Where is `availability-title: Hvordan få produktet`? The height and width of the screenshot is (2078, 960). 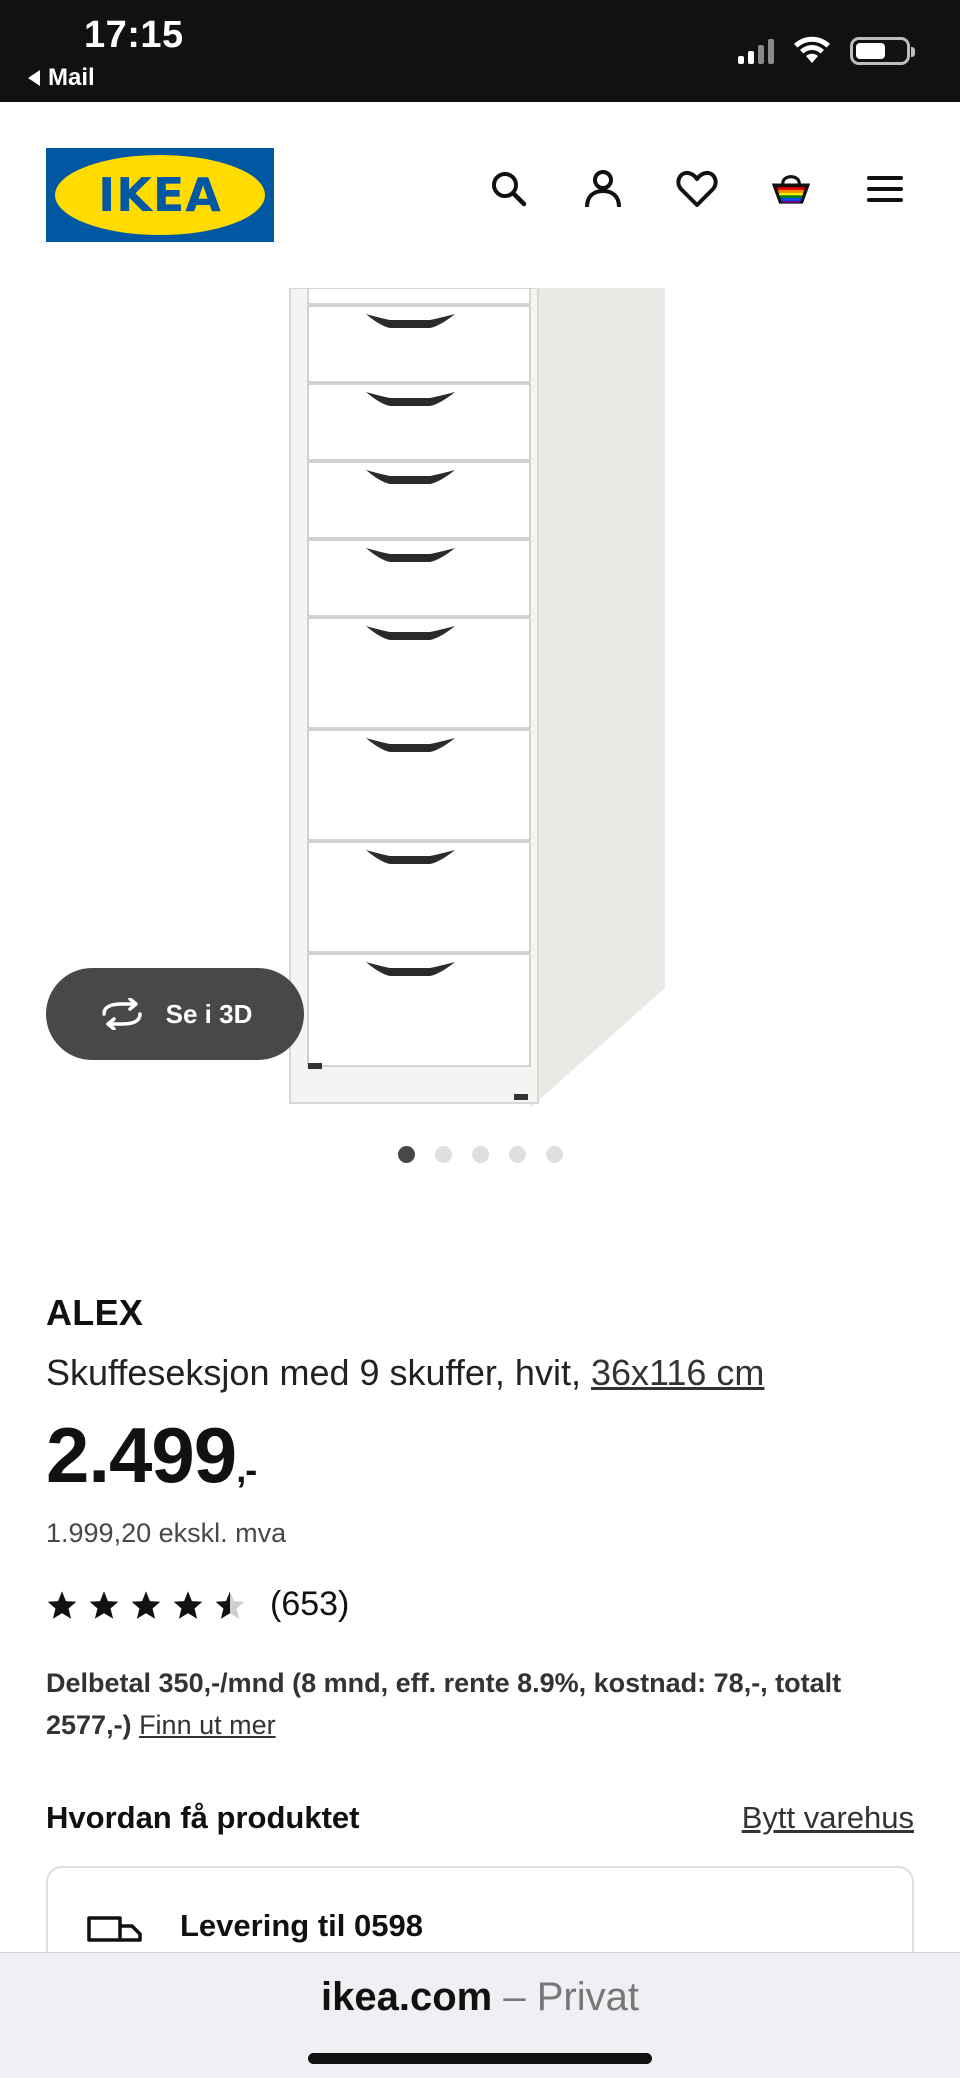
availability-title: Hvordan få produktet is located at coordinates (203, 1817).